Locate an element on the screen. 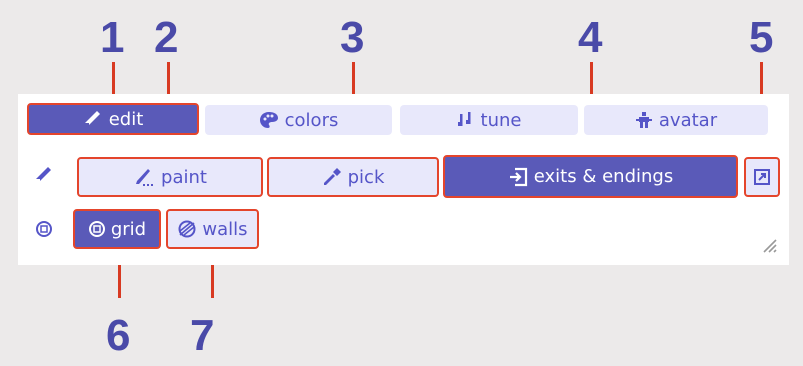  toggle-walls: walls is located at coordinates (212, 229).